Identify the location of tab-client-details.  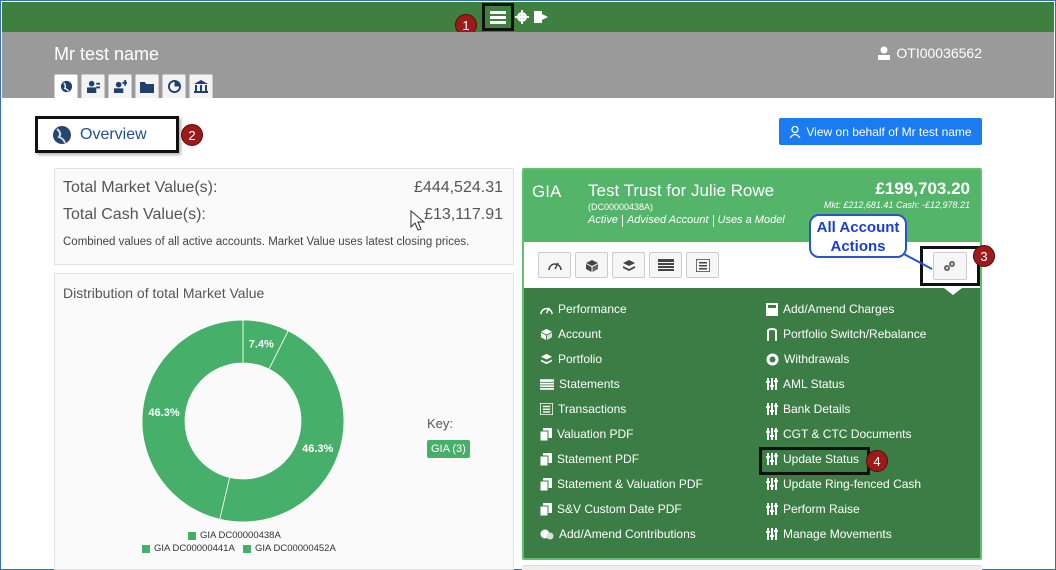
(93, 86).